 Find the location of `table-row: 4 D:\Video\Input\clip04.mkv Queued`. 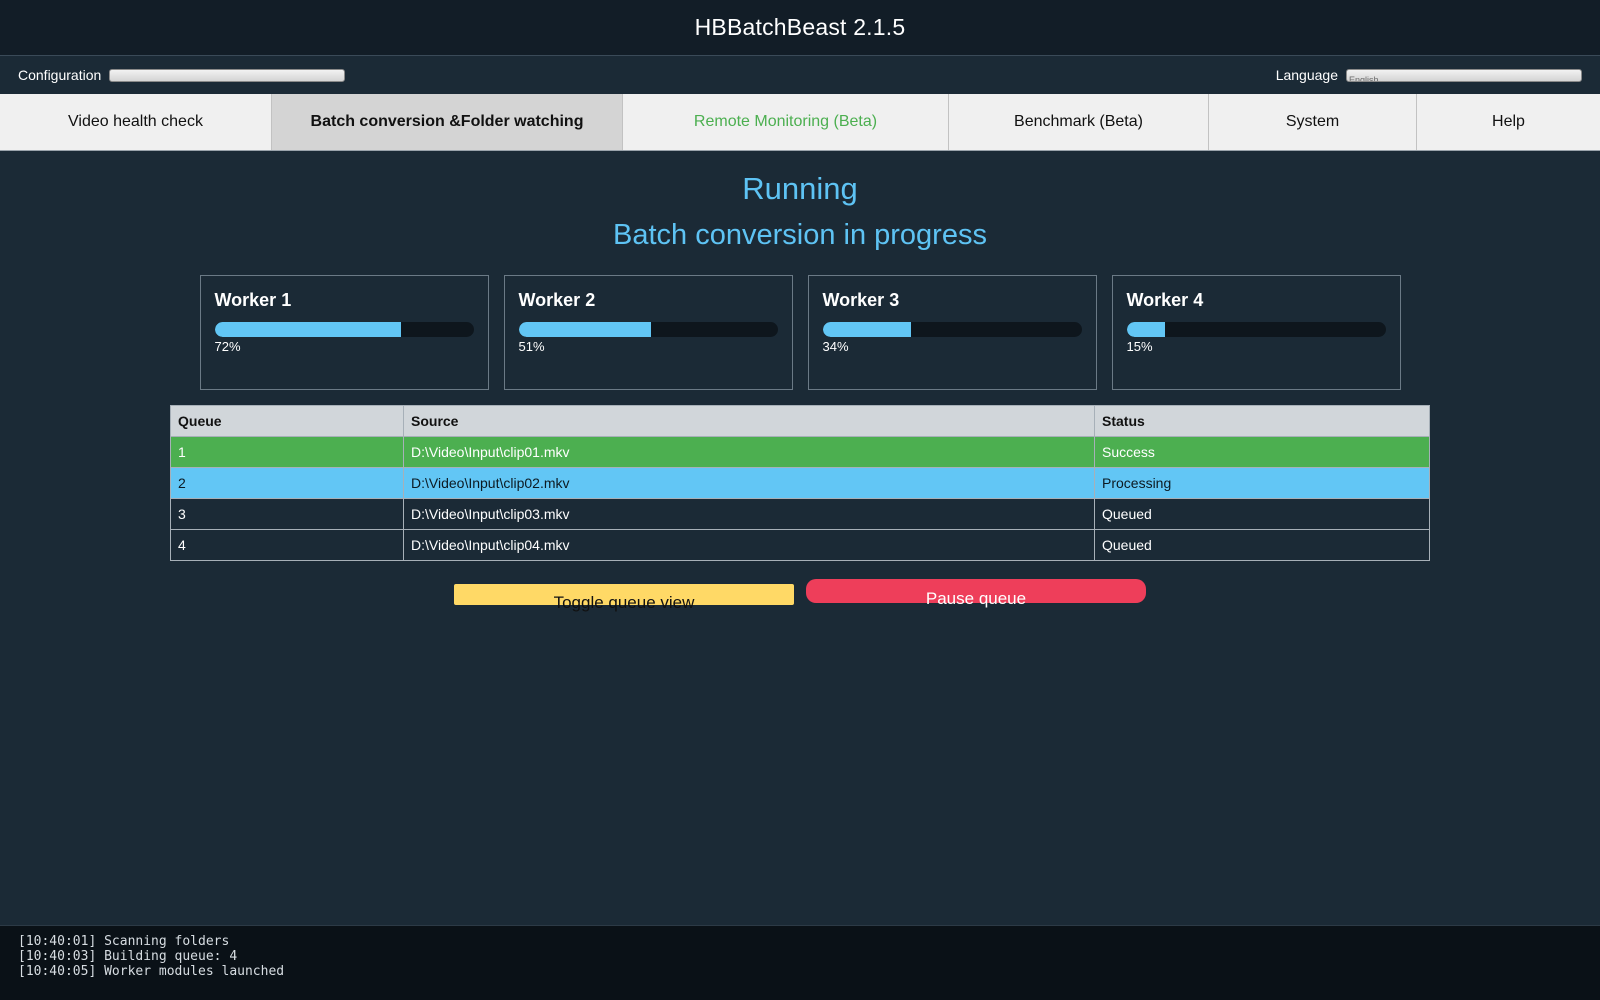

table-row: 4 D:\Video\Input\clip04.mkv Queued is located at coordinates (800, 545).